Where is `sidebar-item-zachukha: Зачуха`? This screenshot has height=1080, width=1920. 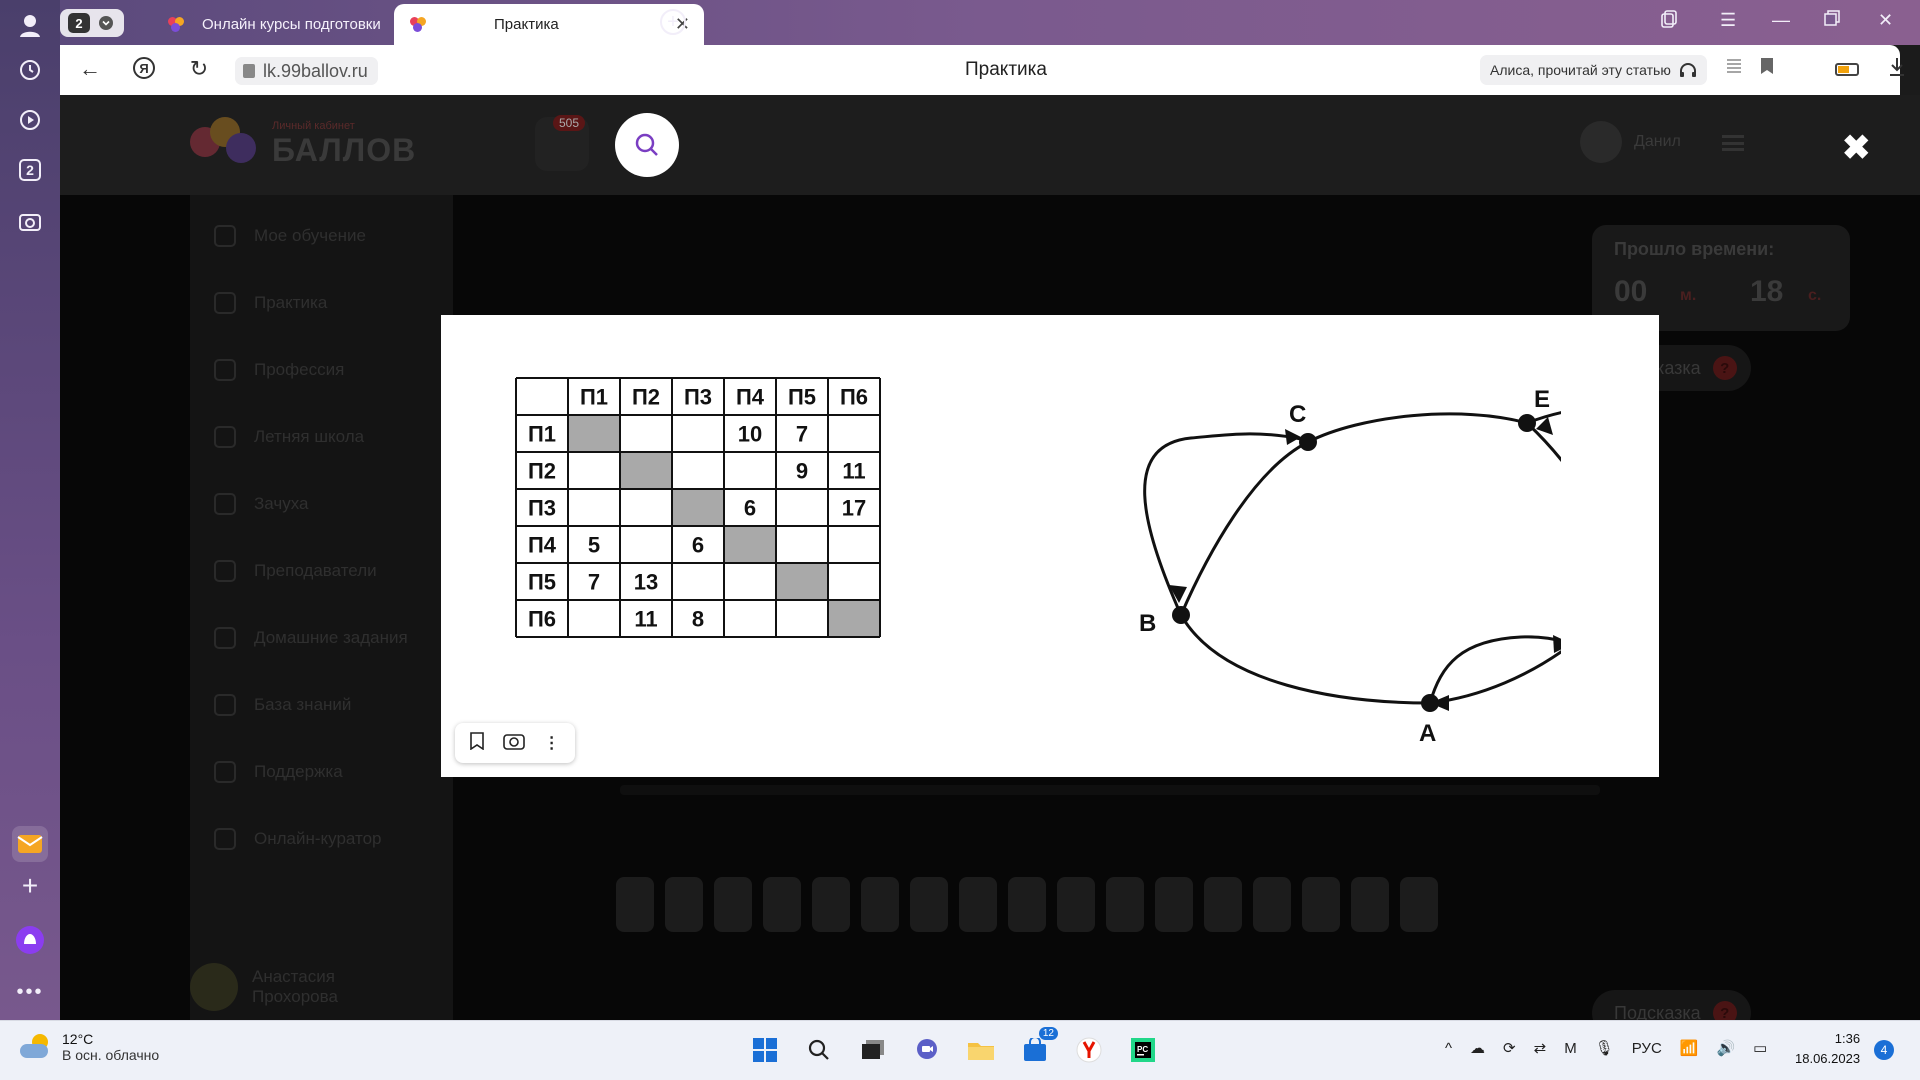
sidebar-item-zachukha: Зачуха is located at coordinates (261, 504).